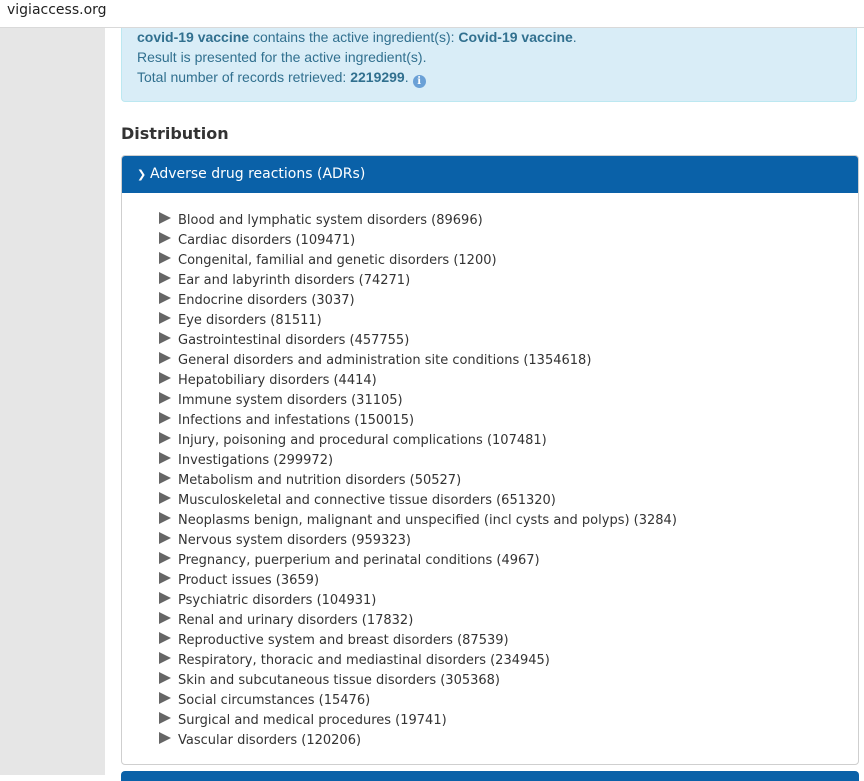  I want to click on adr-list-item: Infections and infestations (150015), so click(418, 421).